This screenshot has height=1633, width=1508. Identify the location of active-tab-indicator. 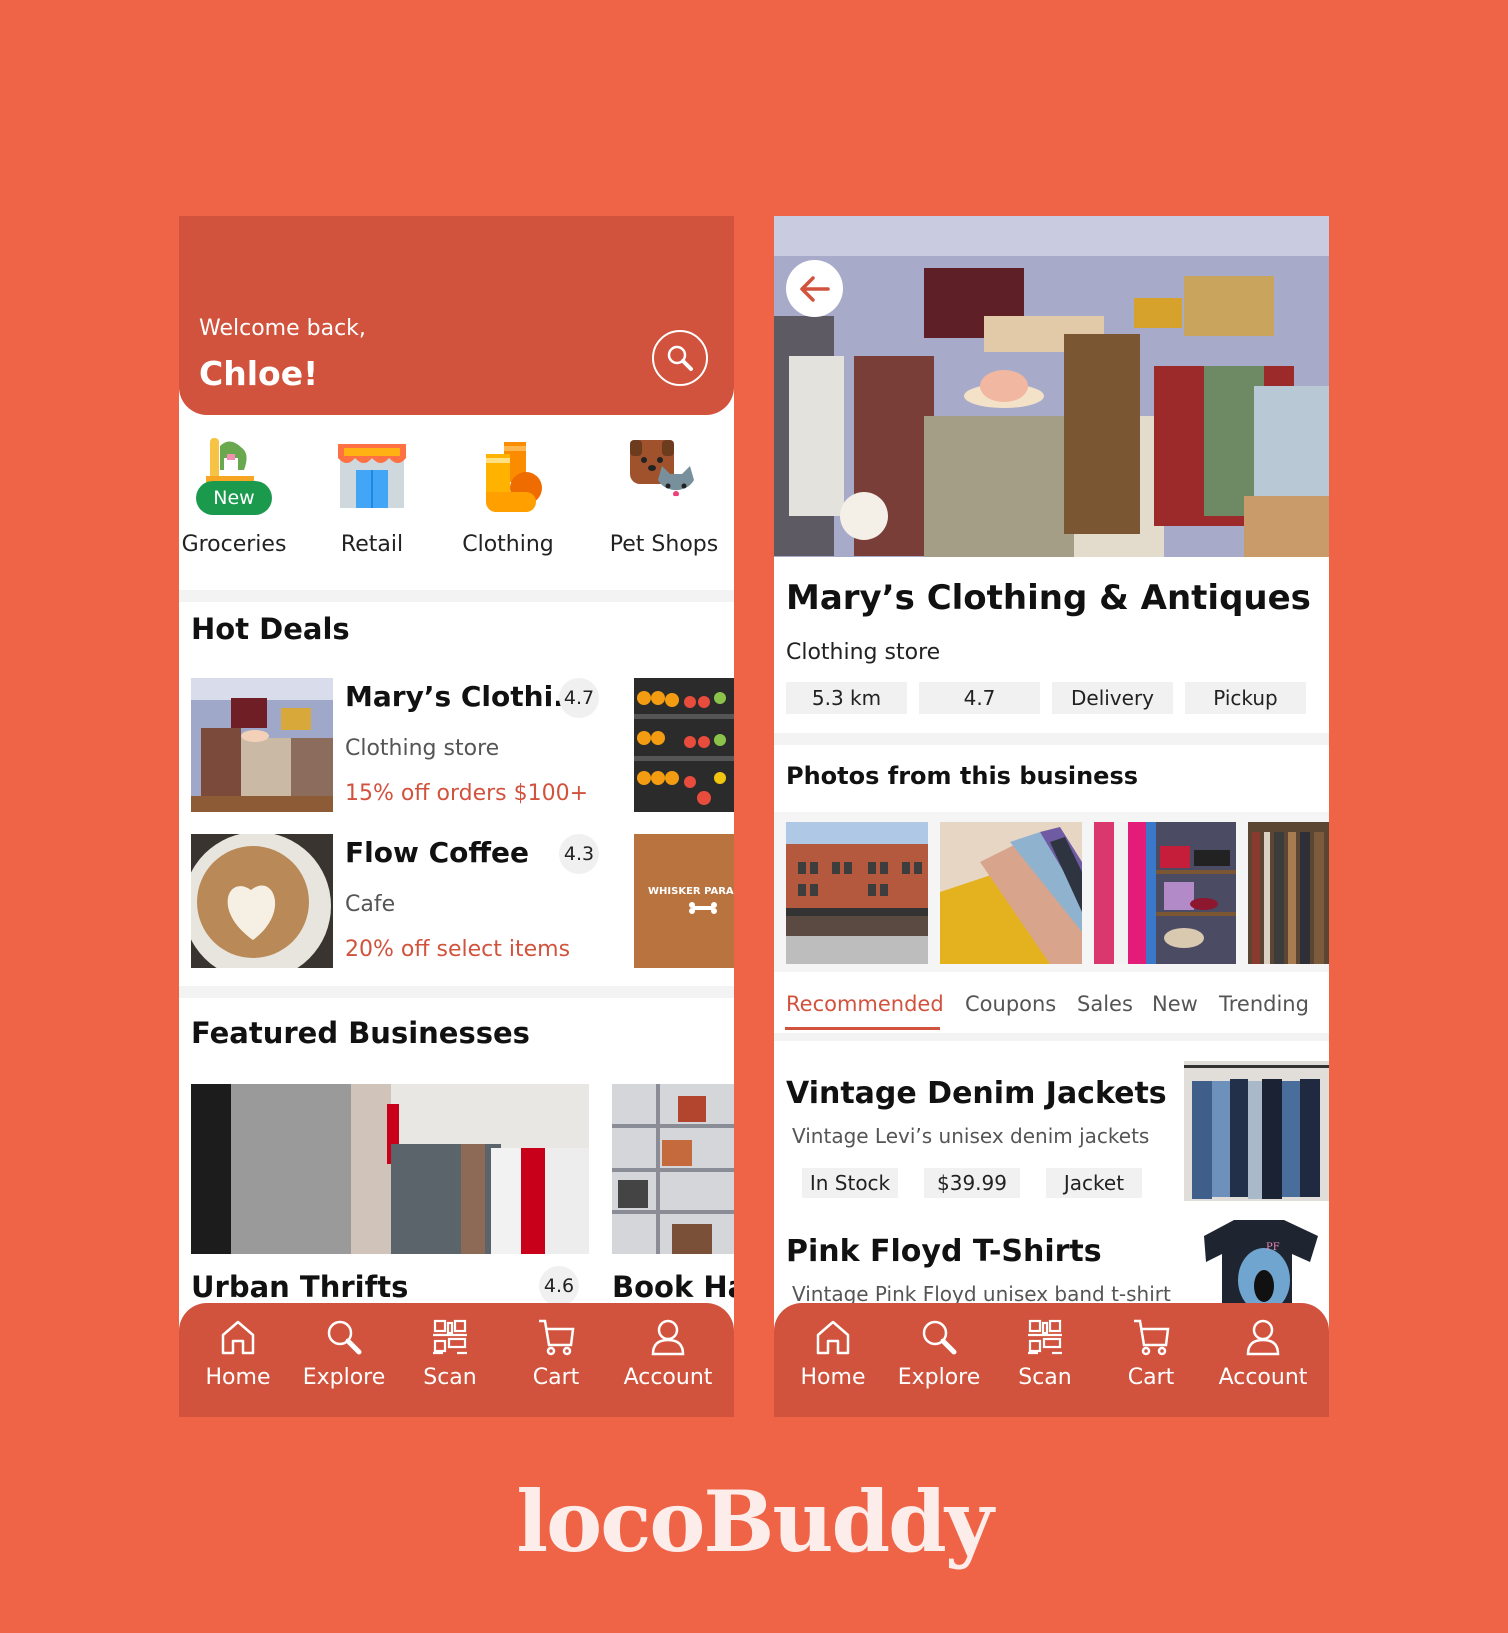
(862, 1028).